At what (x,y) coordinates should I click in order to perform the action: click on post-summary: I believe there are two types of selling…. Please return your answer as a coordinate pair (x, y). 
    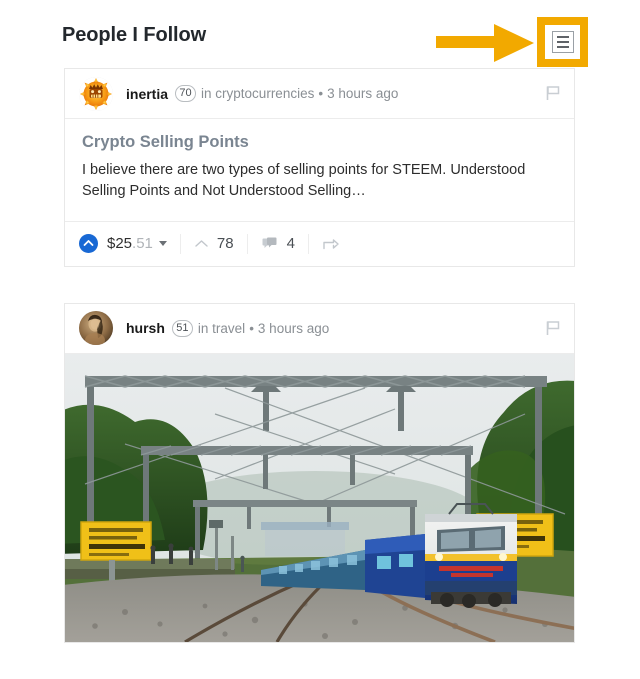
    Looking at the image, I should click on (304, 180).